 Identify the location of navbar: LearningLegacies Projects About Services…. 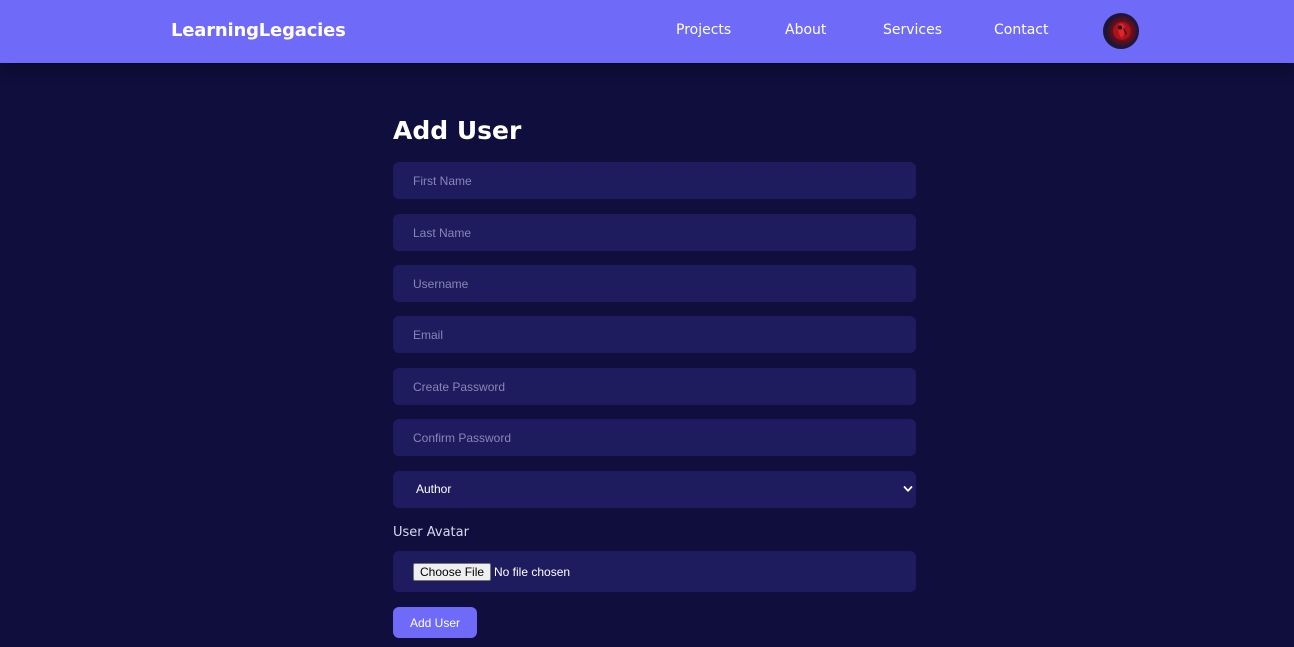
(647, 31).